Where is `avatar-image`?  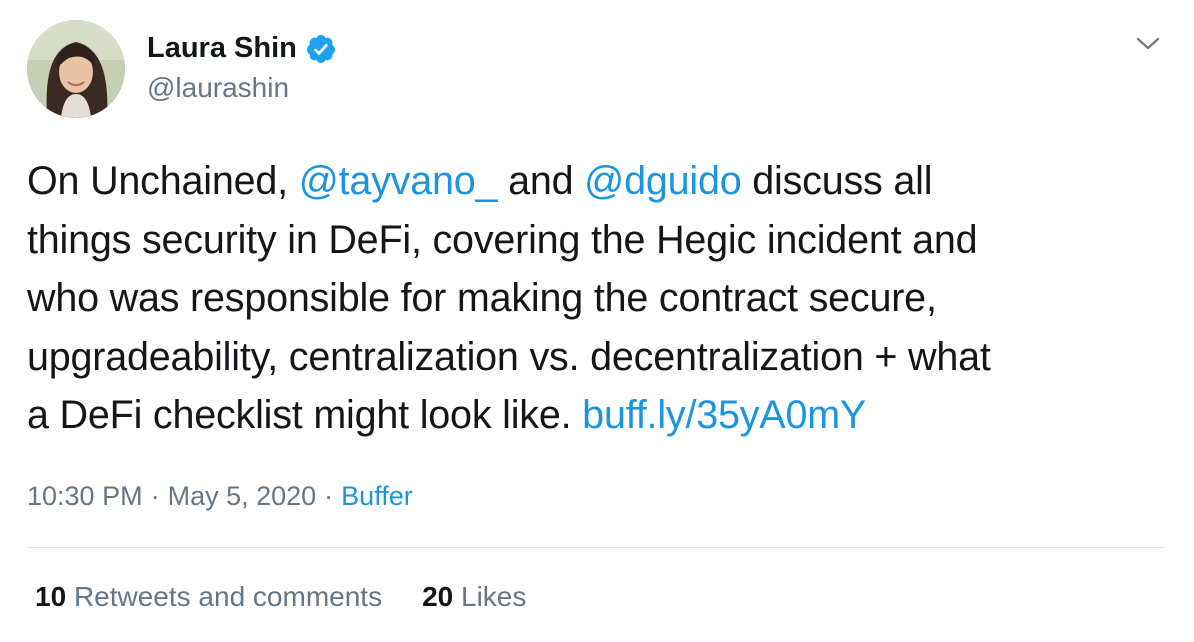
avatar-image is located at coordinates (76, 69).